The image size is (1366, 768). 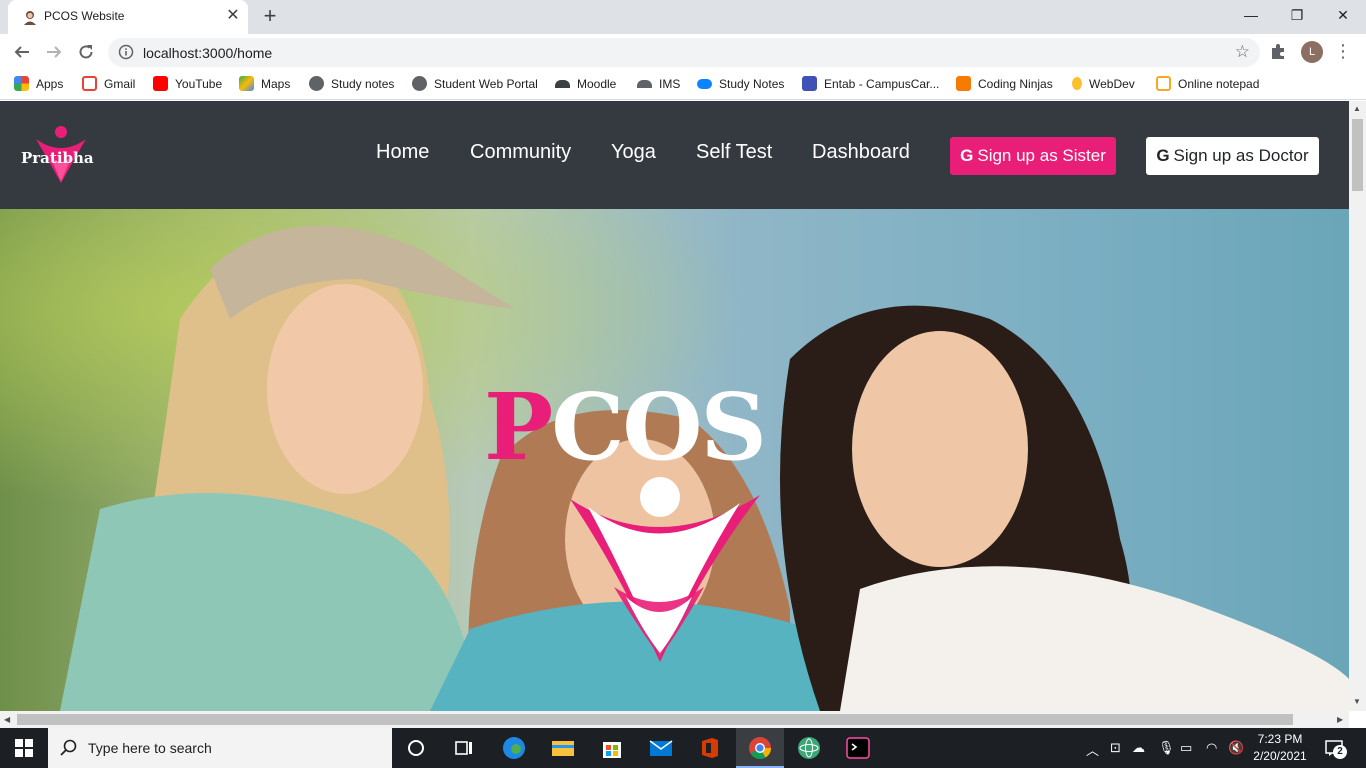 What do you see at coordinates (563, 748) in the screenshot?
I see `file-explorer-icon` at bounding box center [563, 748].